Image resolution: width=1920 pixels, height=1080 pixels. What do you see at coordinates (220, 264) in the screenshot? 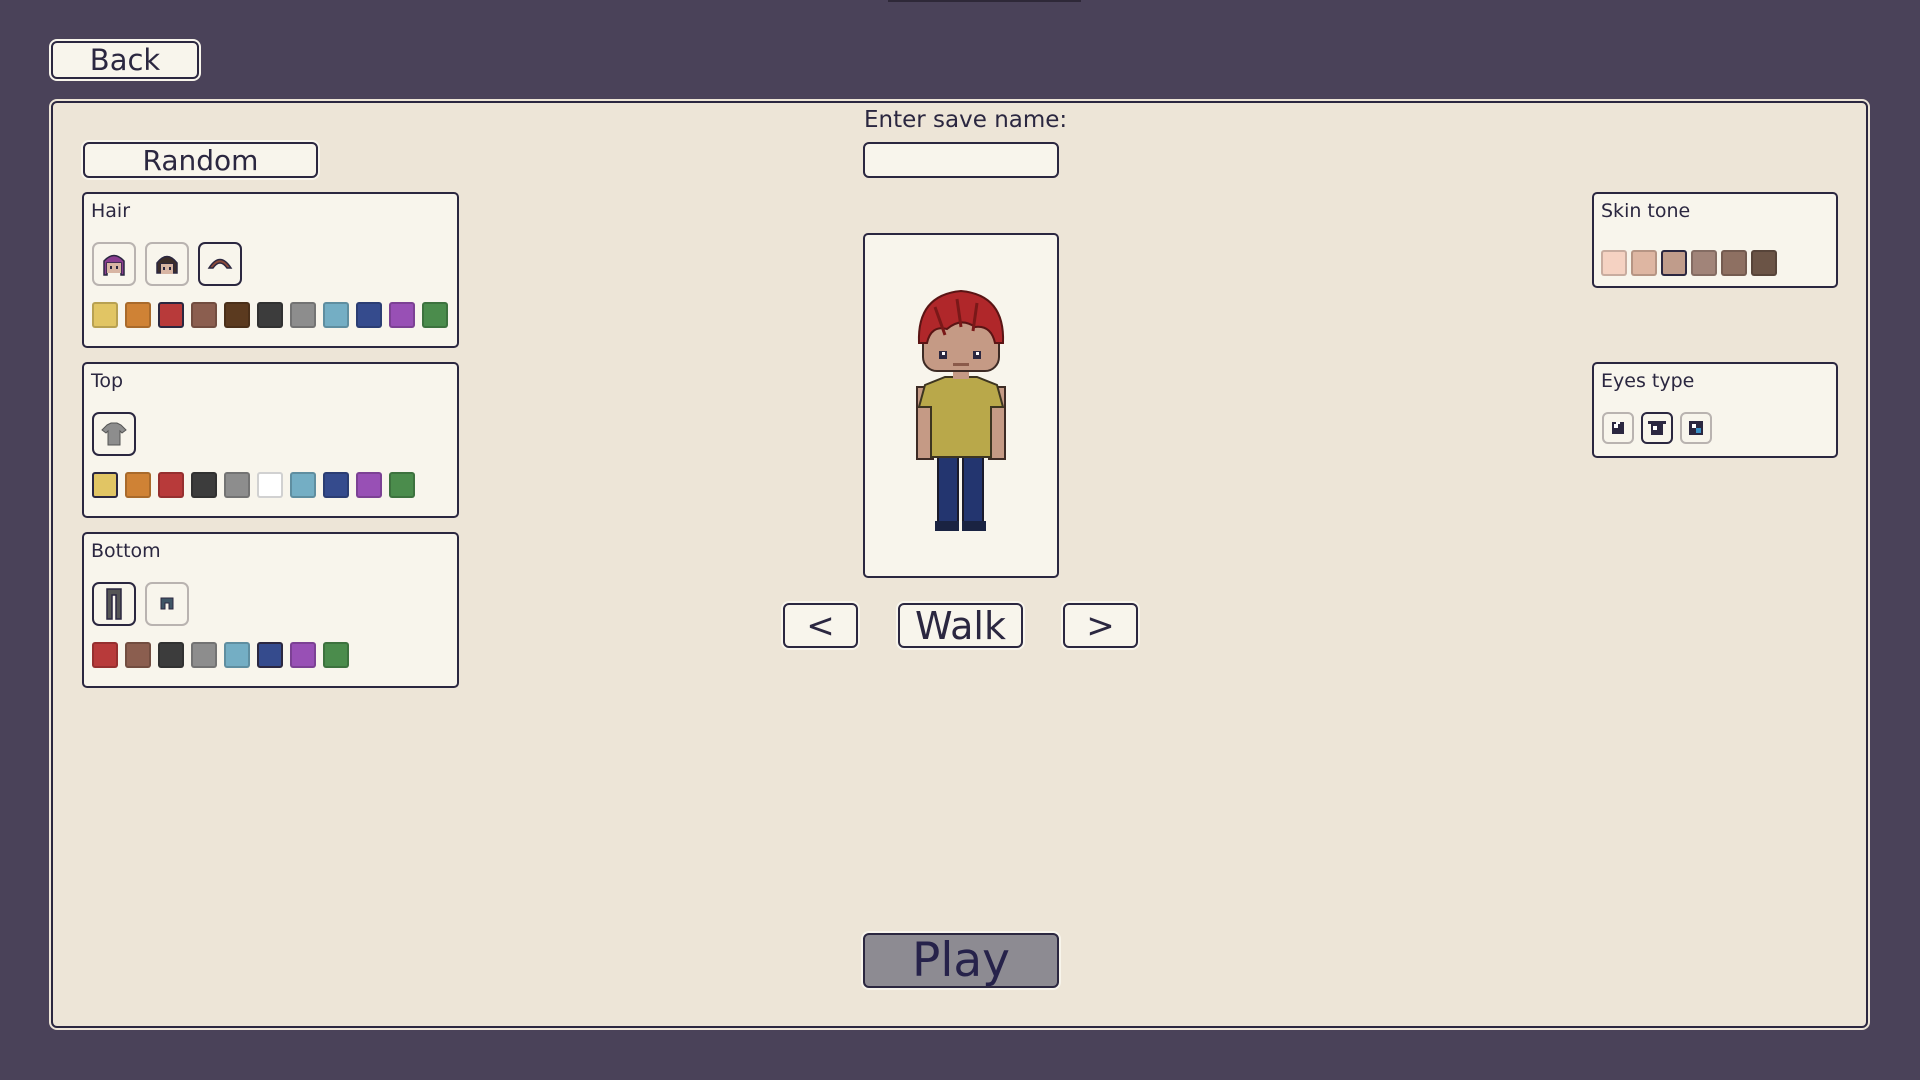
I see `short-hair-icon` at bounding box center [220, 264].